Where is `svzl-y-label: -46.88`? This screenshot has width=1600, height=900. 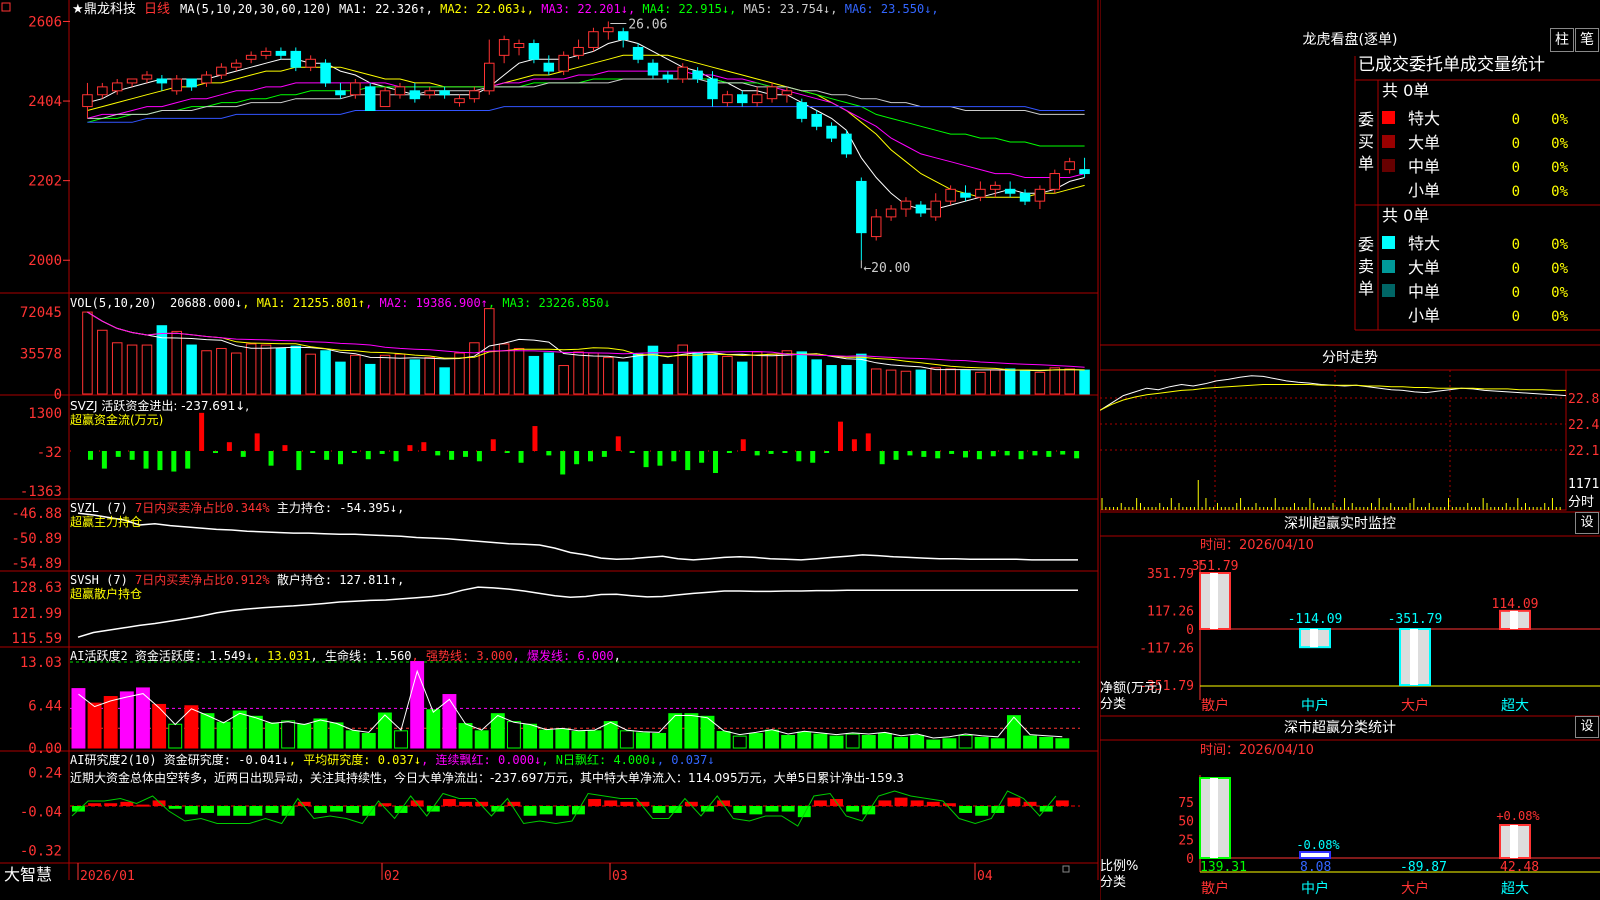 svzl-y-label: -46.88 is located at coordinates (36, 514).